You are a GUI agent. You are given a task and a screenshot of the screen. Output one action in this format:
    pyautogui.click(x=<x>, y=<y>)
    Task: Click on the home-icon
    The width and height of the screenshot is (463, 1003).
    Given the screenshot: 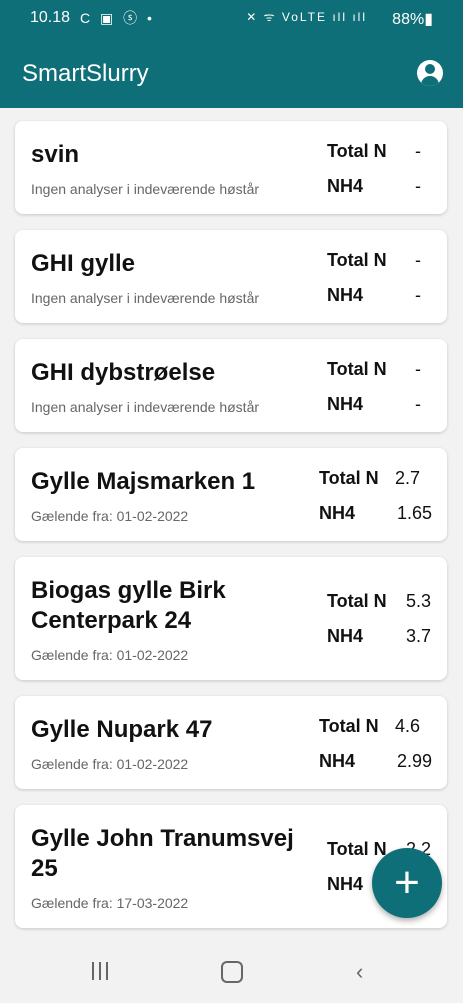 What is the action you would take?
    pyautogui.click(x=232, y=972)
    